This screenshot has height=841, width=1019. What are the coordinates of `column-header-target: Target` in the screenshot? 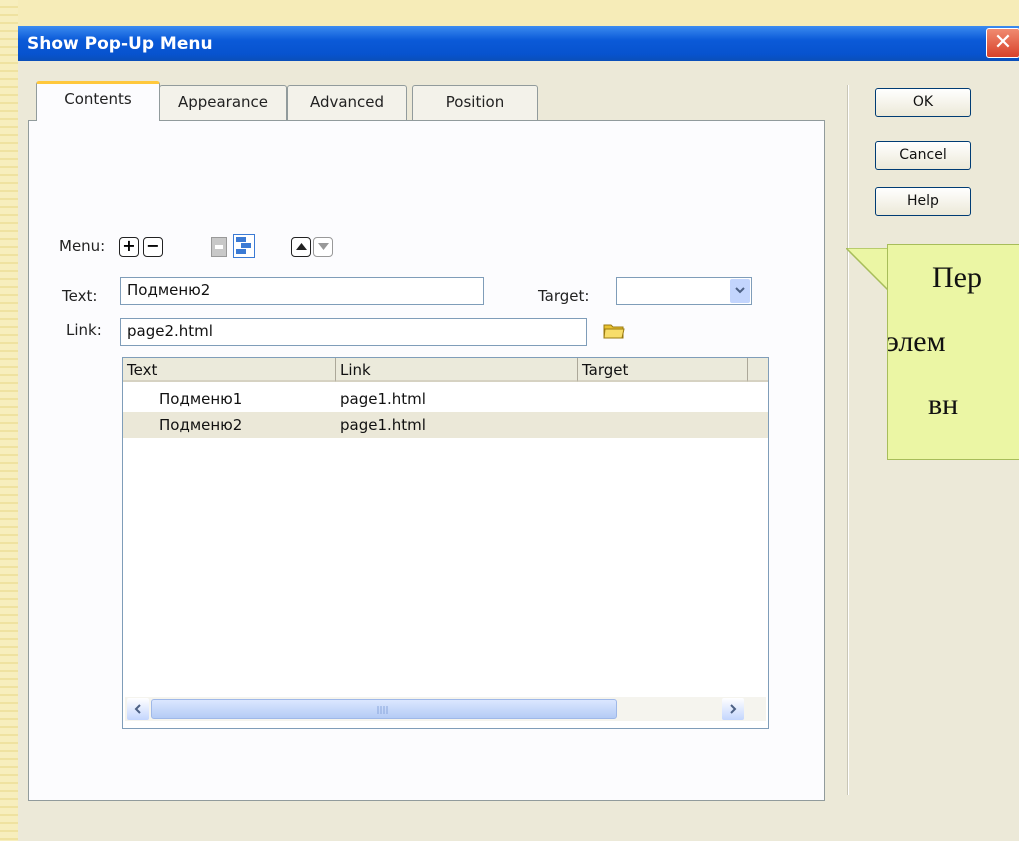 It's located at (663, 370).